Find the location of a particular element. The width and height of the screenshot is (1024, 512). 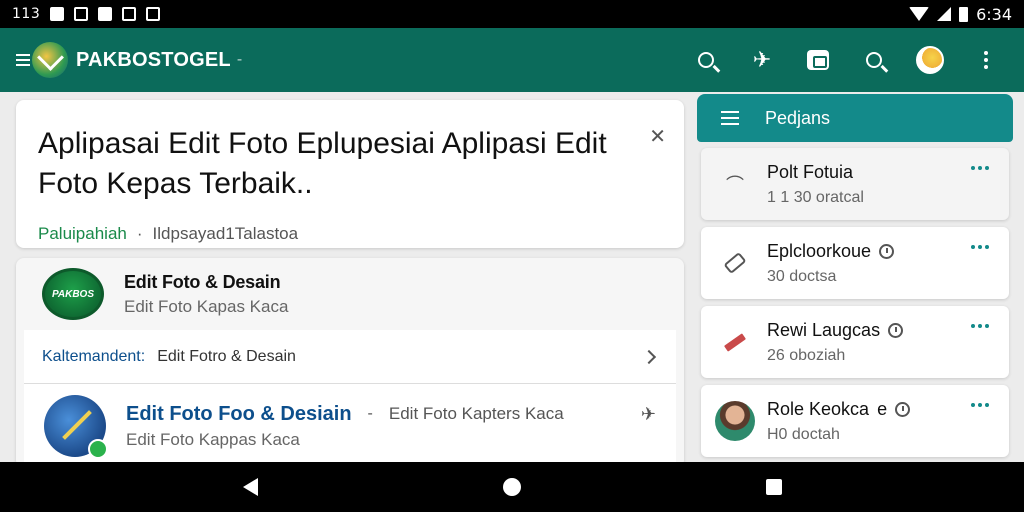

side-item: ⌒ Polt Fotuia 1 1 30 oratcal is located at coordinates (855, 184).